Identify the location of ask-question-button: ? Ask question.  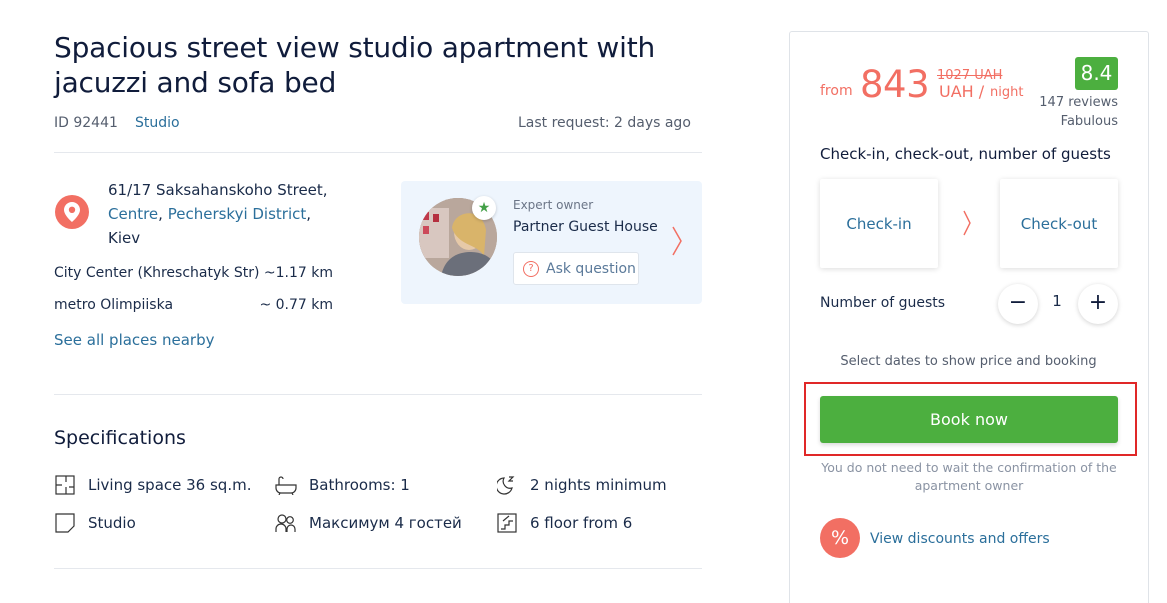
(576, 268).